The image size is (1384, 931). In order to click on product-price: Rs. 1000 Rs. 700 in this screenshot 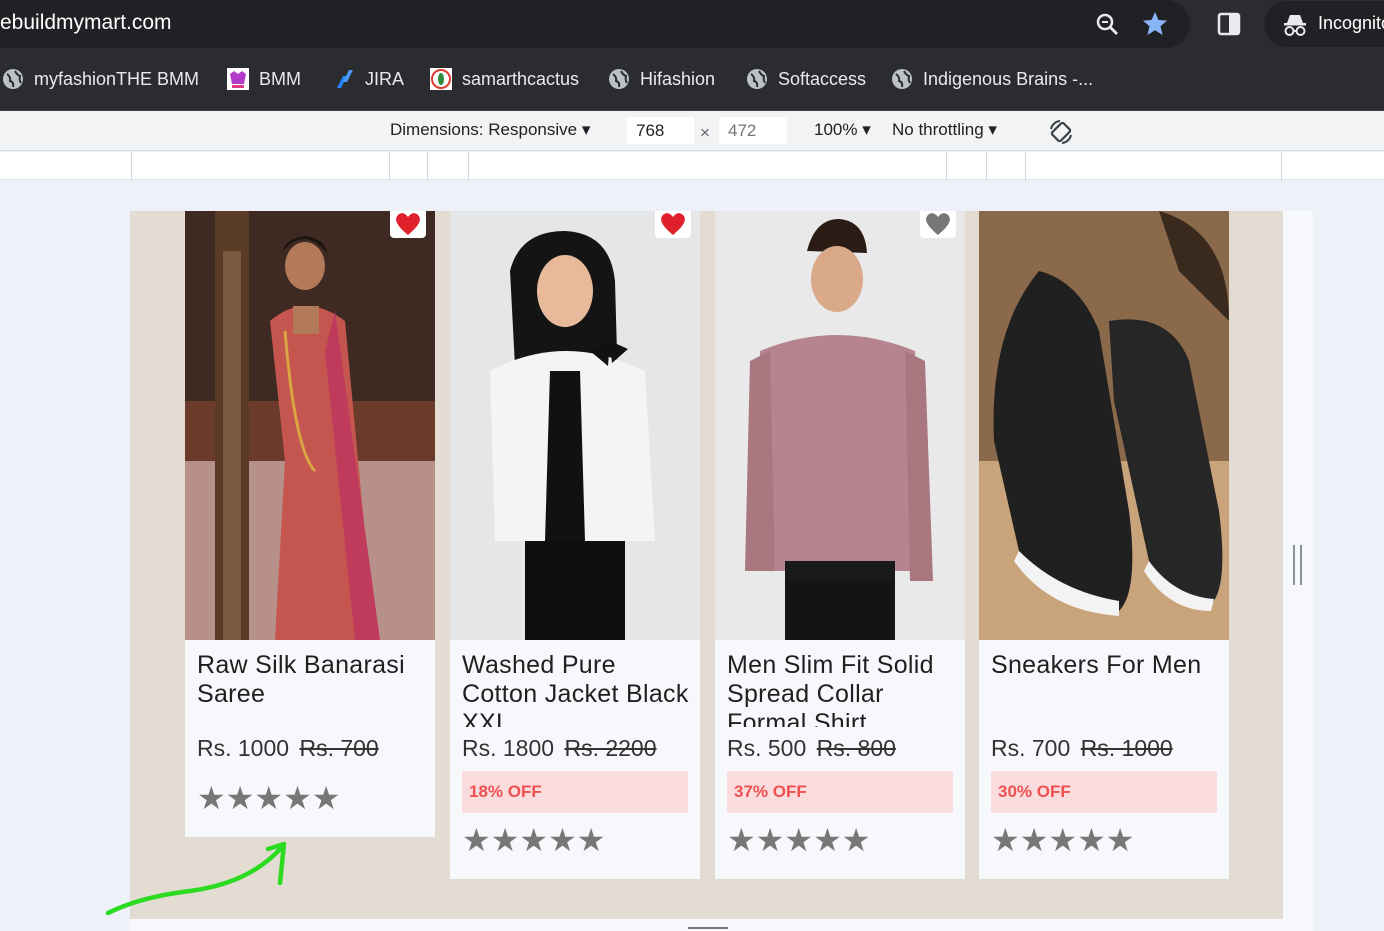, I will do `click(288, 748)`.